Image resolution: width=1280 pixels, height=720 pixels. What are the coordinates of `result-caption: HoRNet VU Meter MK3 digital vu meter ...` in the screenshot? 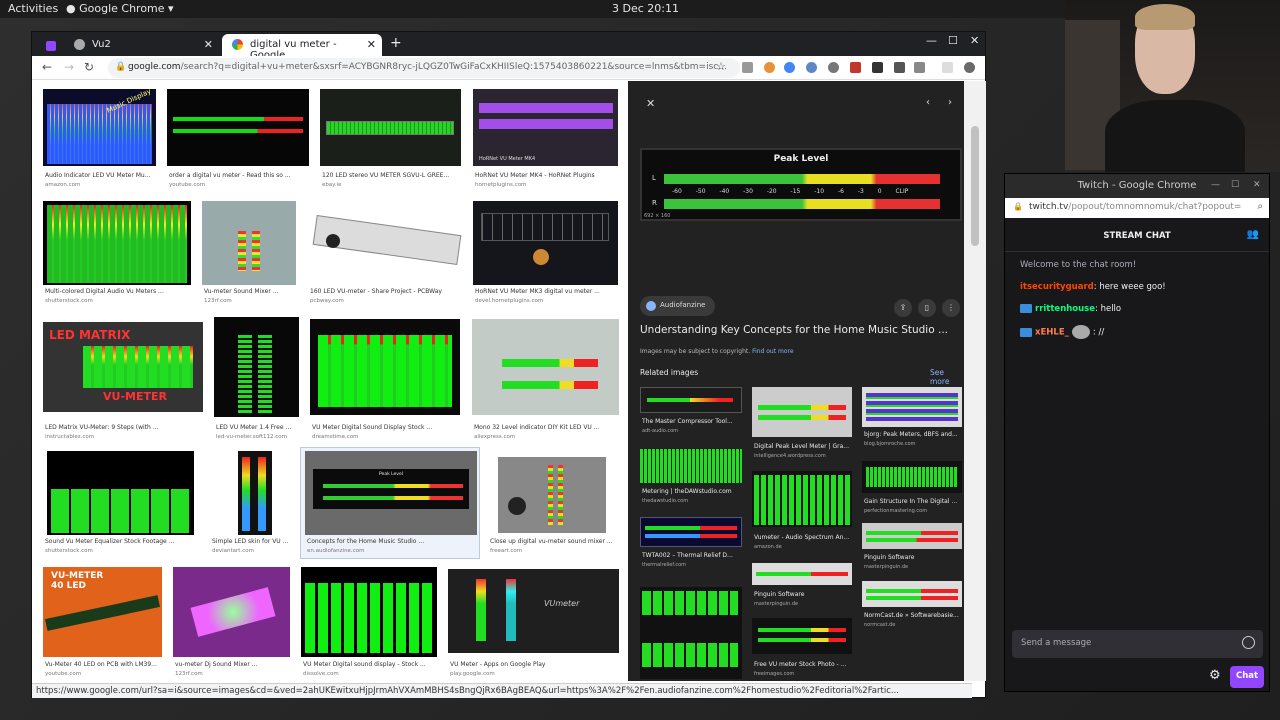 It's located at (546, 291).